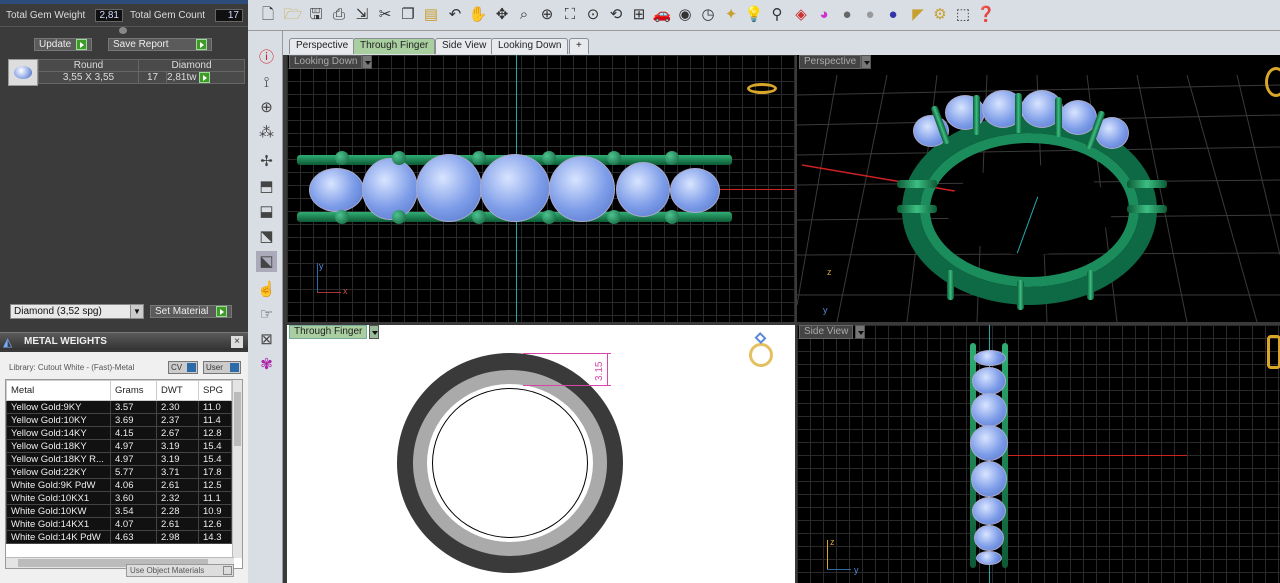 The width and height of the screenshot is (1280, 583). Describe the element at coordinates (268, 15) in the screenshot. I see `new-file-icon: 🗋` at that location.